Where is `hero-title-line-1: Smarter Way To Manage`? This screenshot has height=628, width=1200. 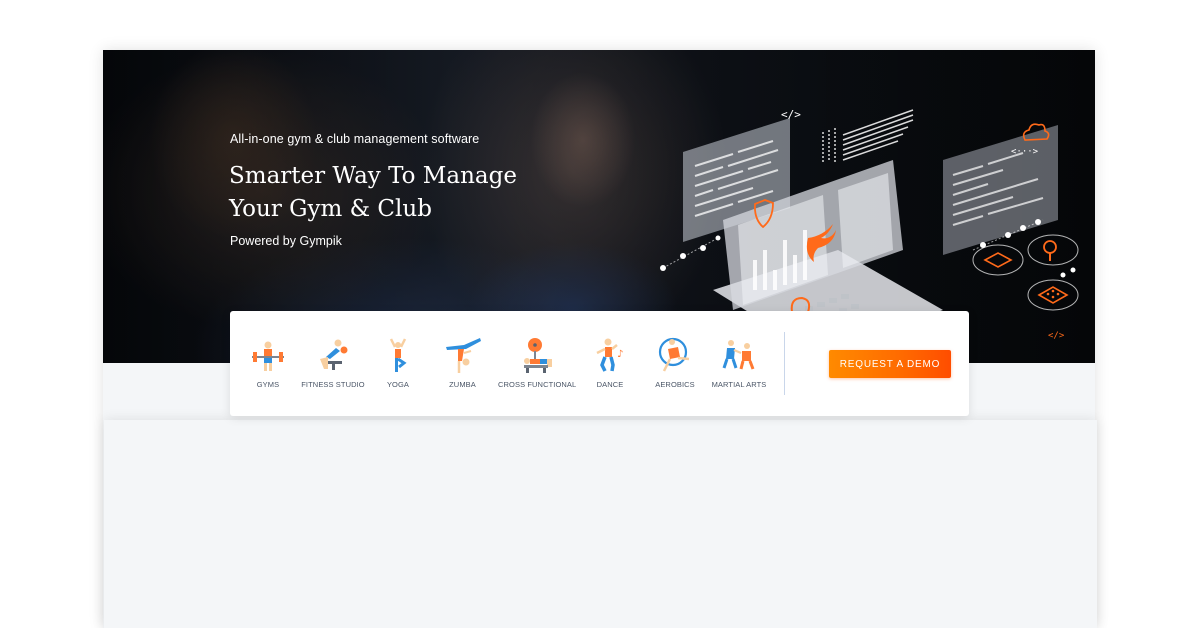
hero-title-line-1: Smarter Way To Manage is located at coordinates (373, 176).